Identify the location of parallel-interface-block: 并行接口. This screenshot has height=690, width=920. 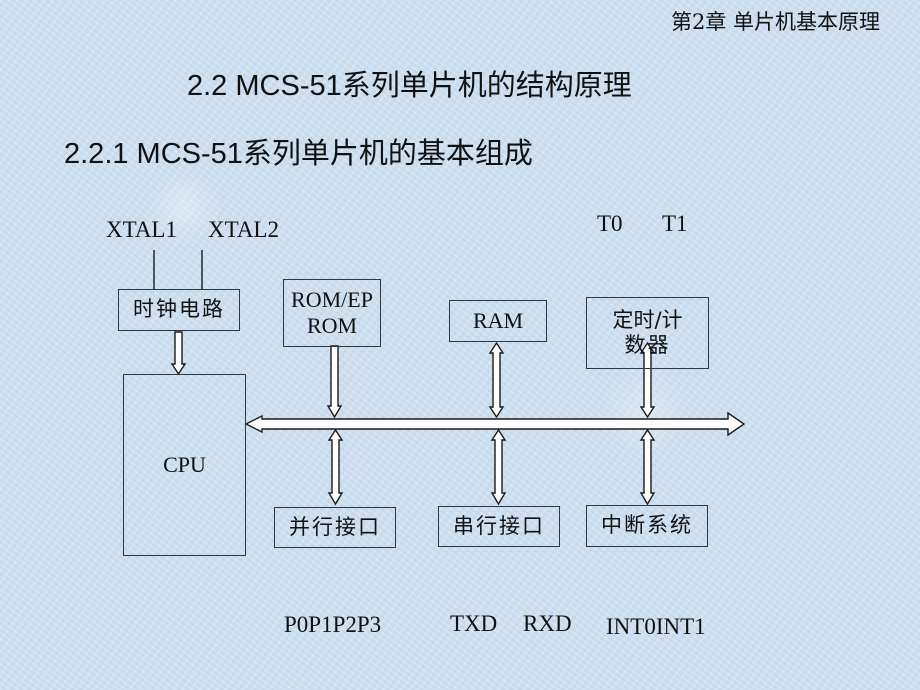
(335, 527).